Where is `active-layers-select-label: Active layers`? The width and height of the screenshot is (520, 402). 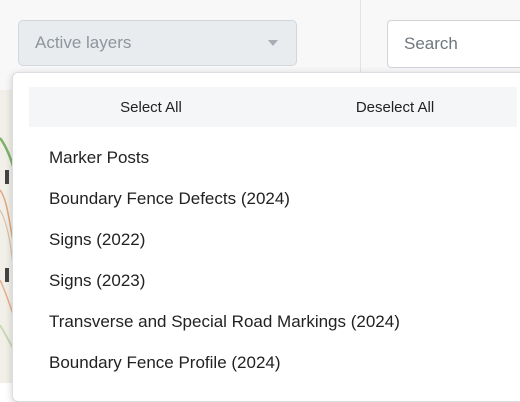 active-layers-select-label: Active layers is located at coordinates (83, 42).